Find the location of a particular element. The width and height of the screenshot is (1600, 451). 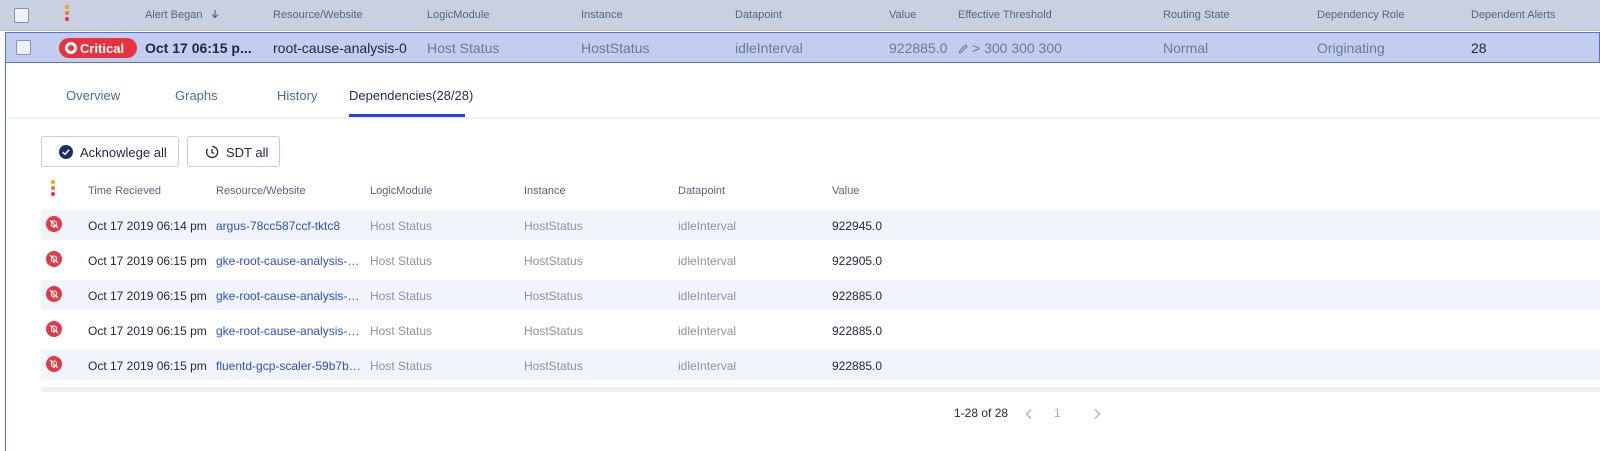

row-resource-link: argus-78cc587ccf-tktc8 is located at coordinates (290, 226).